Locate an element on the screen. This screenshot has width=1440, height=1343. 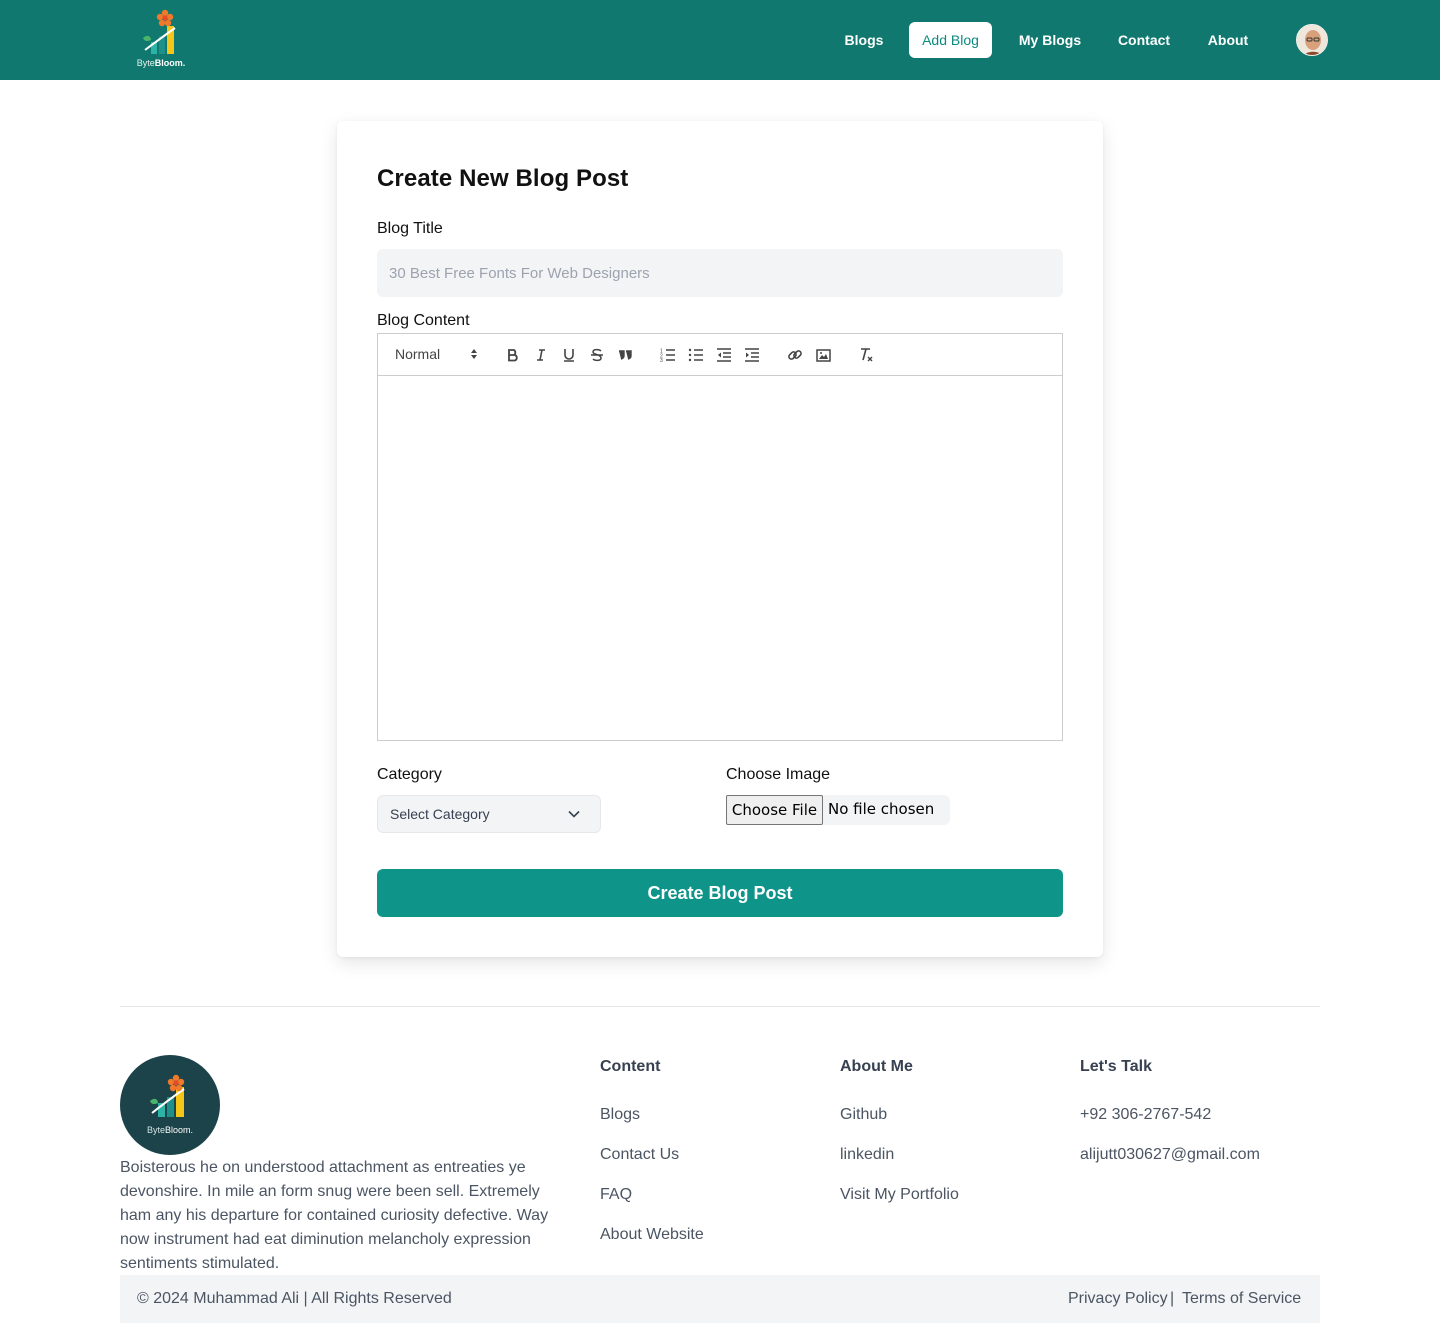
blog-content-label: Blog Content is located at coordinates (423, 320).